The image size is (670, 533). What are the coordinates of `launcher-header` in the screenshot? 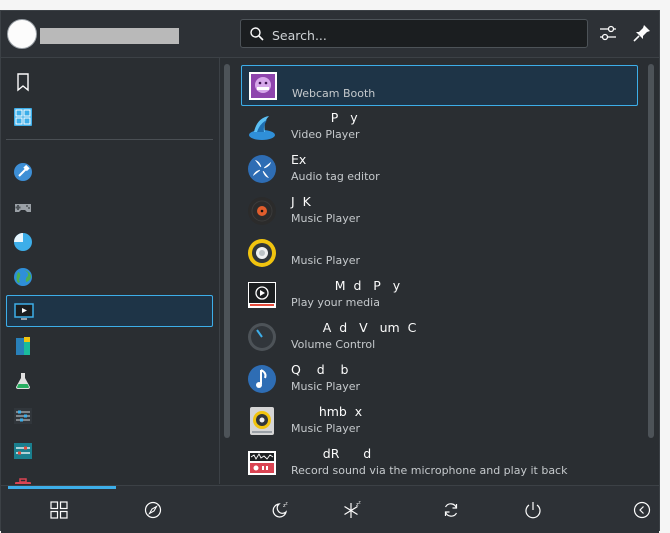 It's located at (330, 34).